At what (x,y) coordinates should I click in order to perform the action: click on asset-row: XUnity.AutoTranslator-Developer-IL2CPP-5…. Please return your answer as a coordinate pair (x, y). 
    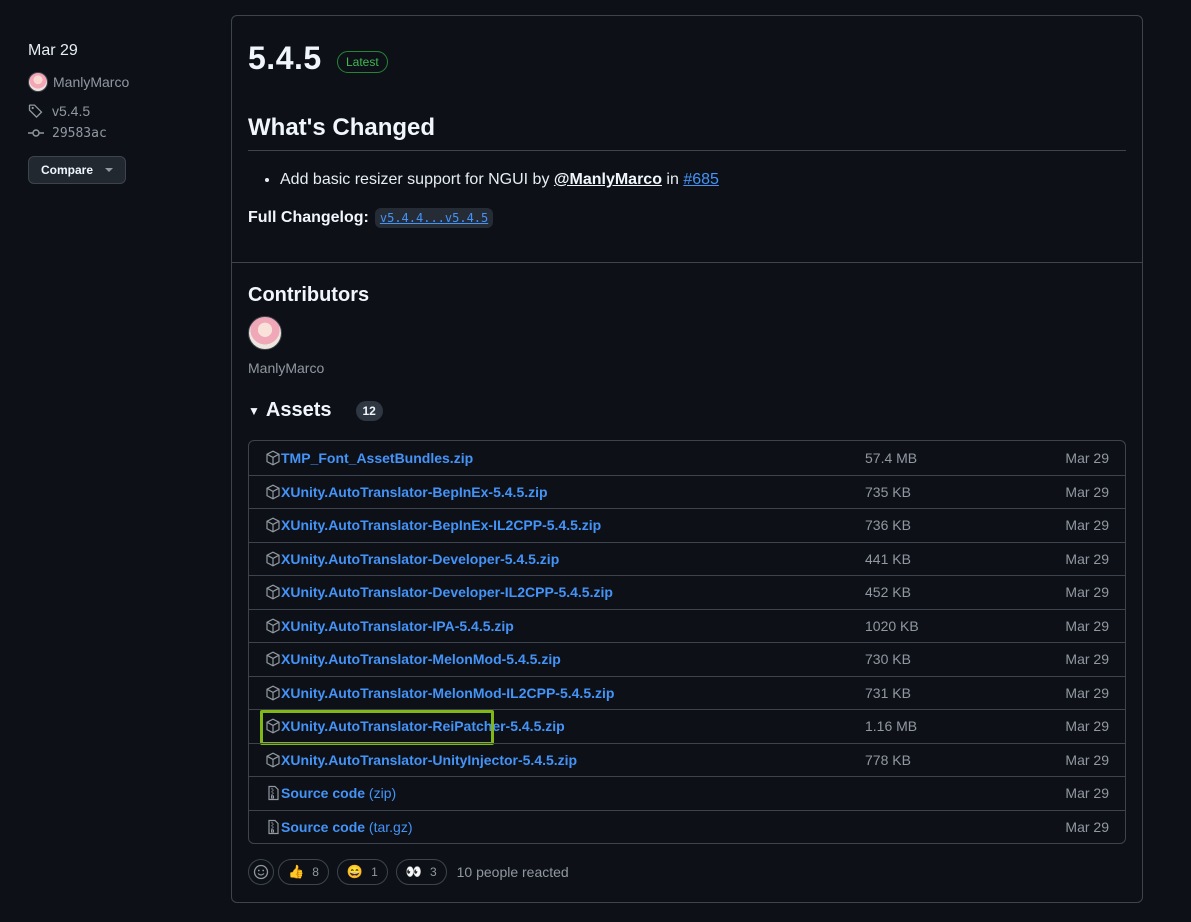
    Looking at the image, I should click on (687, 592).